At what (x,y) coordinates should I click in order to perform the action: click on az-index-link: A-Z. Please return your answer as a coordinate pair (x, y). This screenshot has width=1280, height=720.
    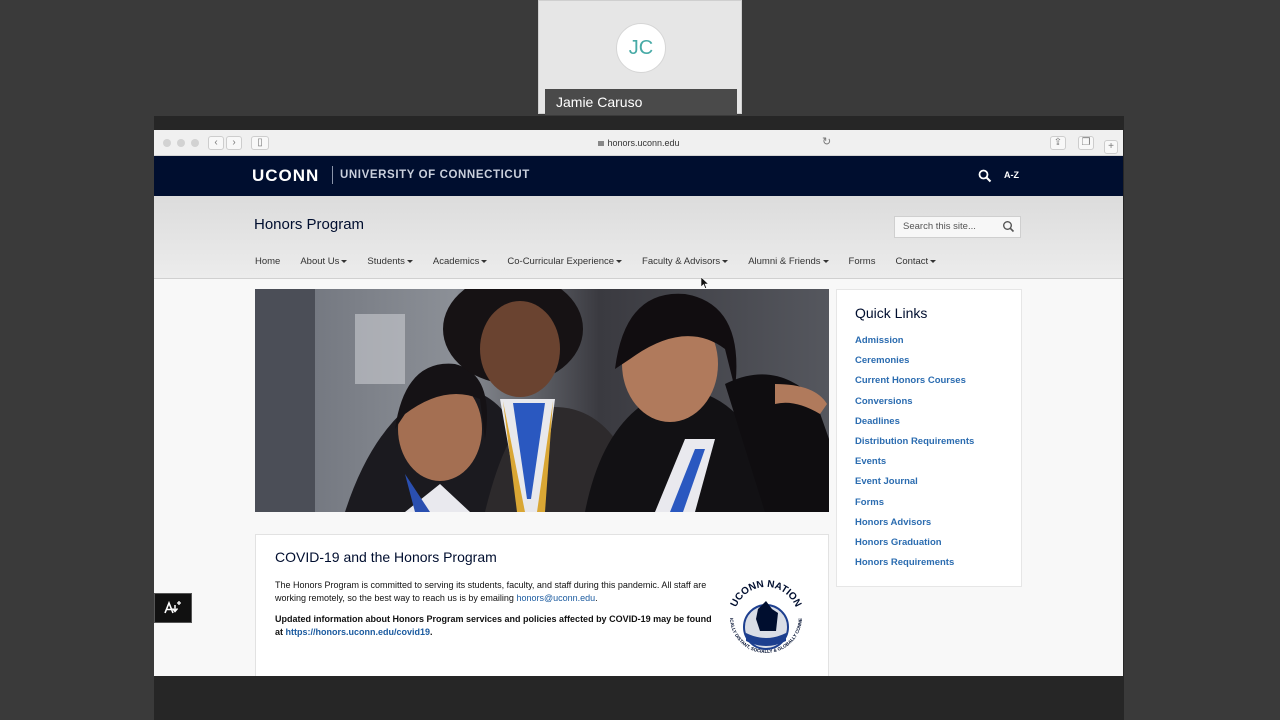
    Looking at the image, I should click on (1011, 175).